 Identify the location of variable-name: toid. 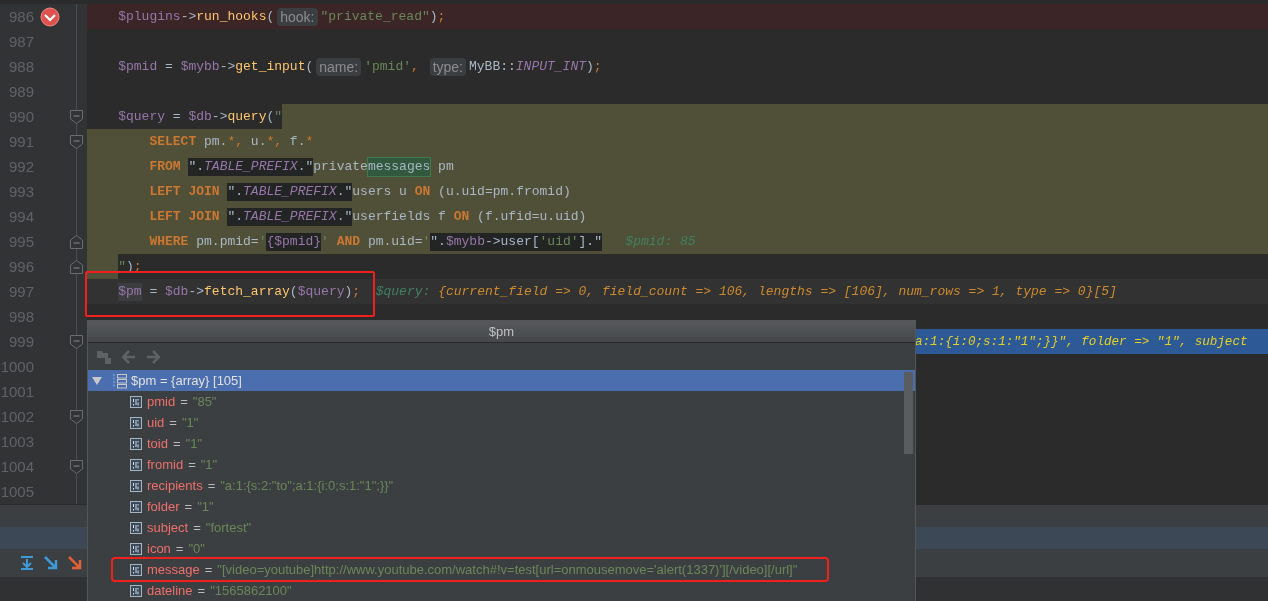
(157, 443).